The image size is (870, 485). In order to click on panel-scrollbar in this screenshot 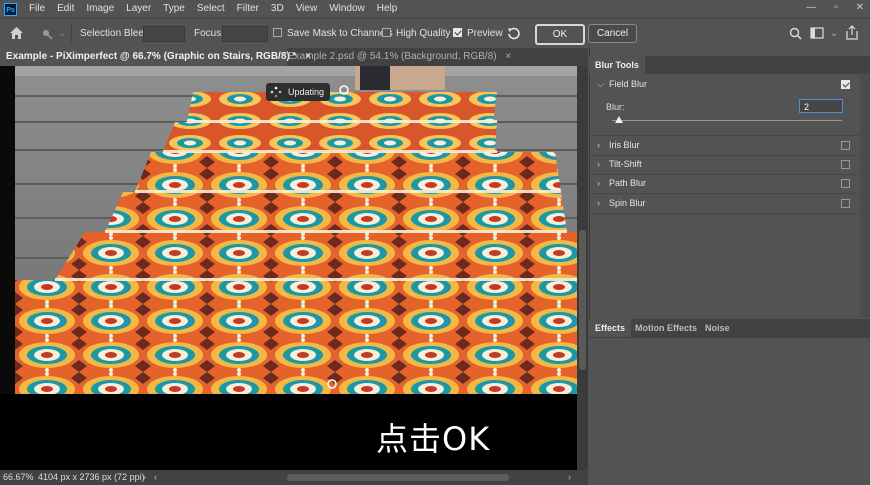, I will do `click(865, 196)`.